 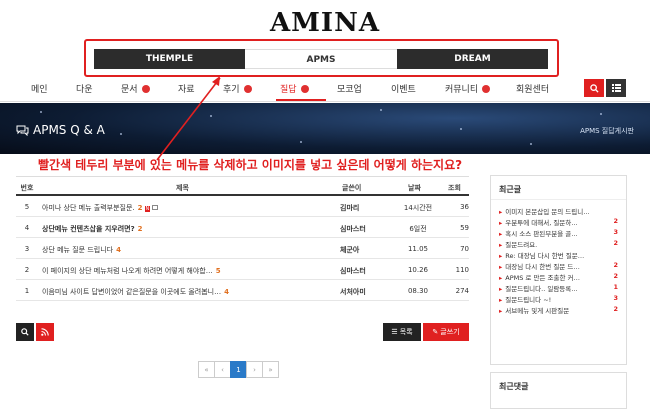 What do you see at coordinates (301, 100) in the screenshot?
I see `active-nav-indicator` at bounding box center [301, 100].